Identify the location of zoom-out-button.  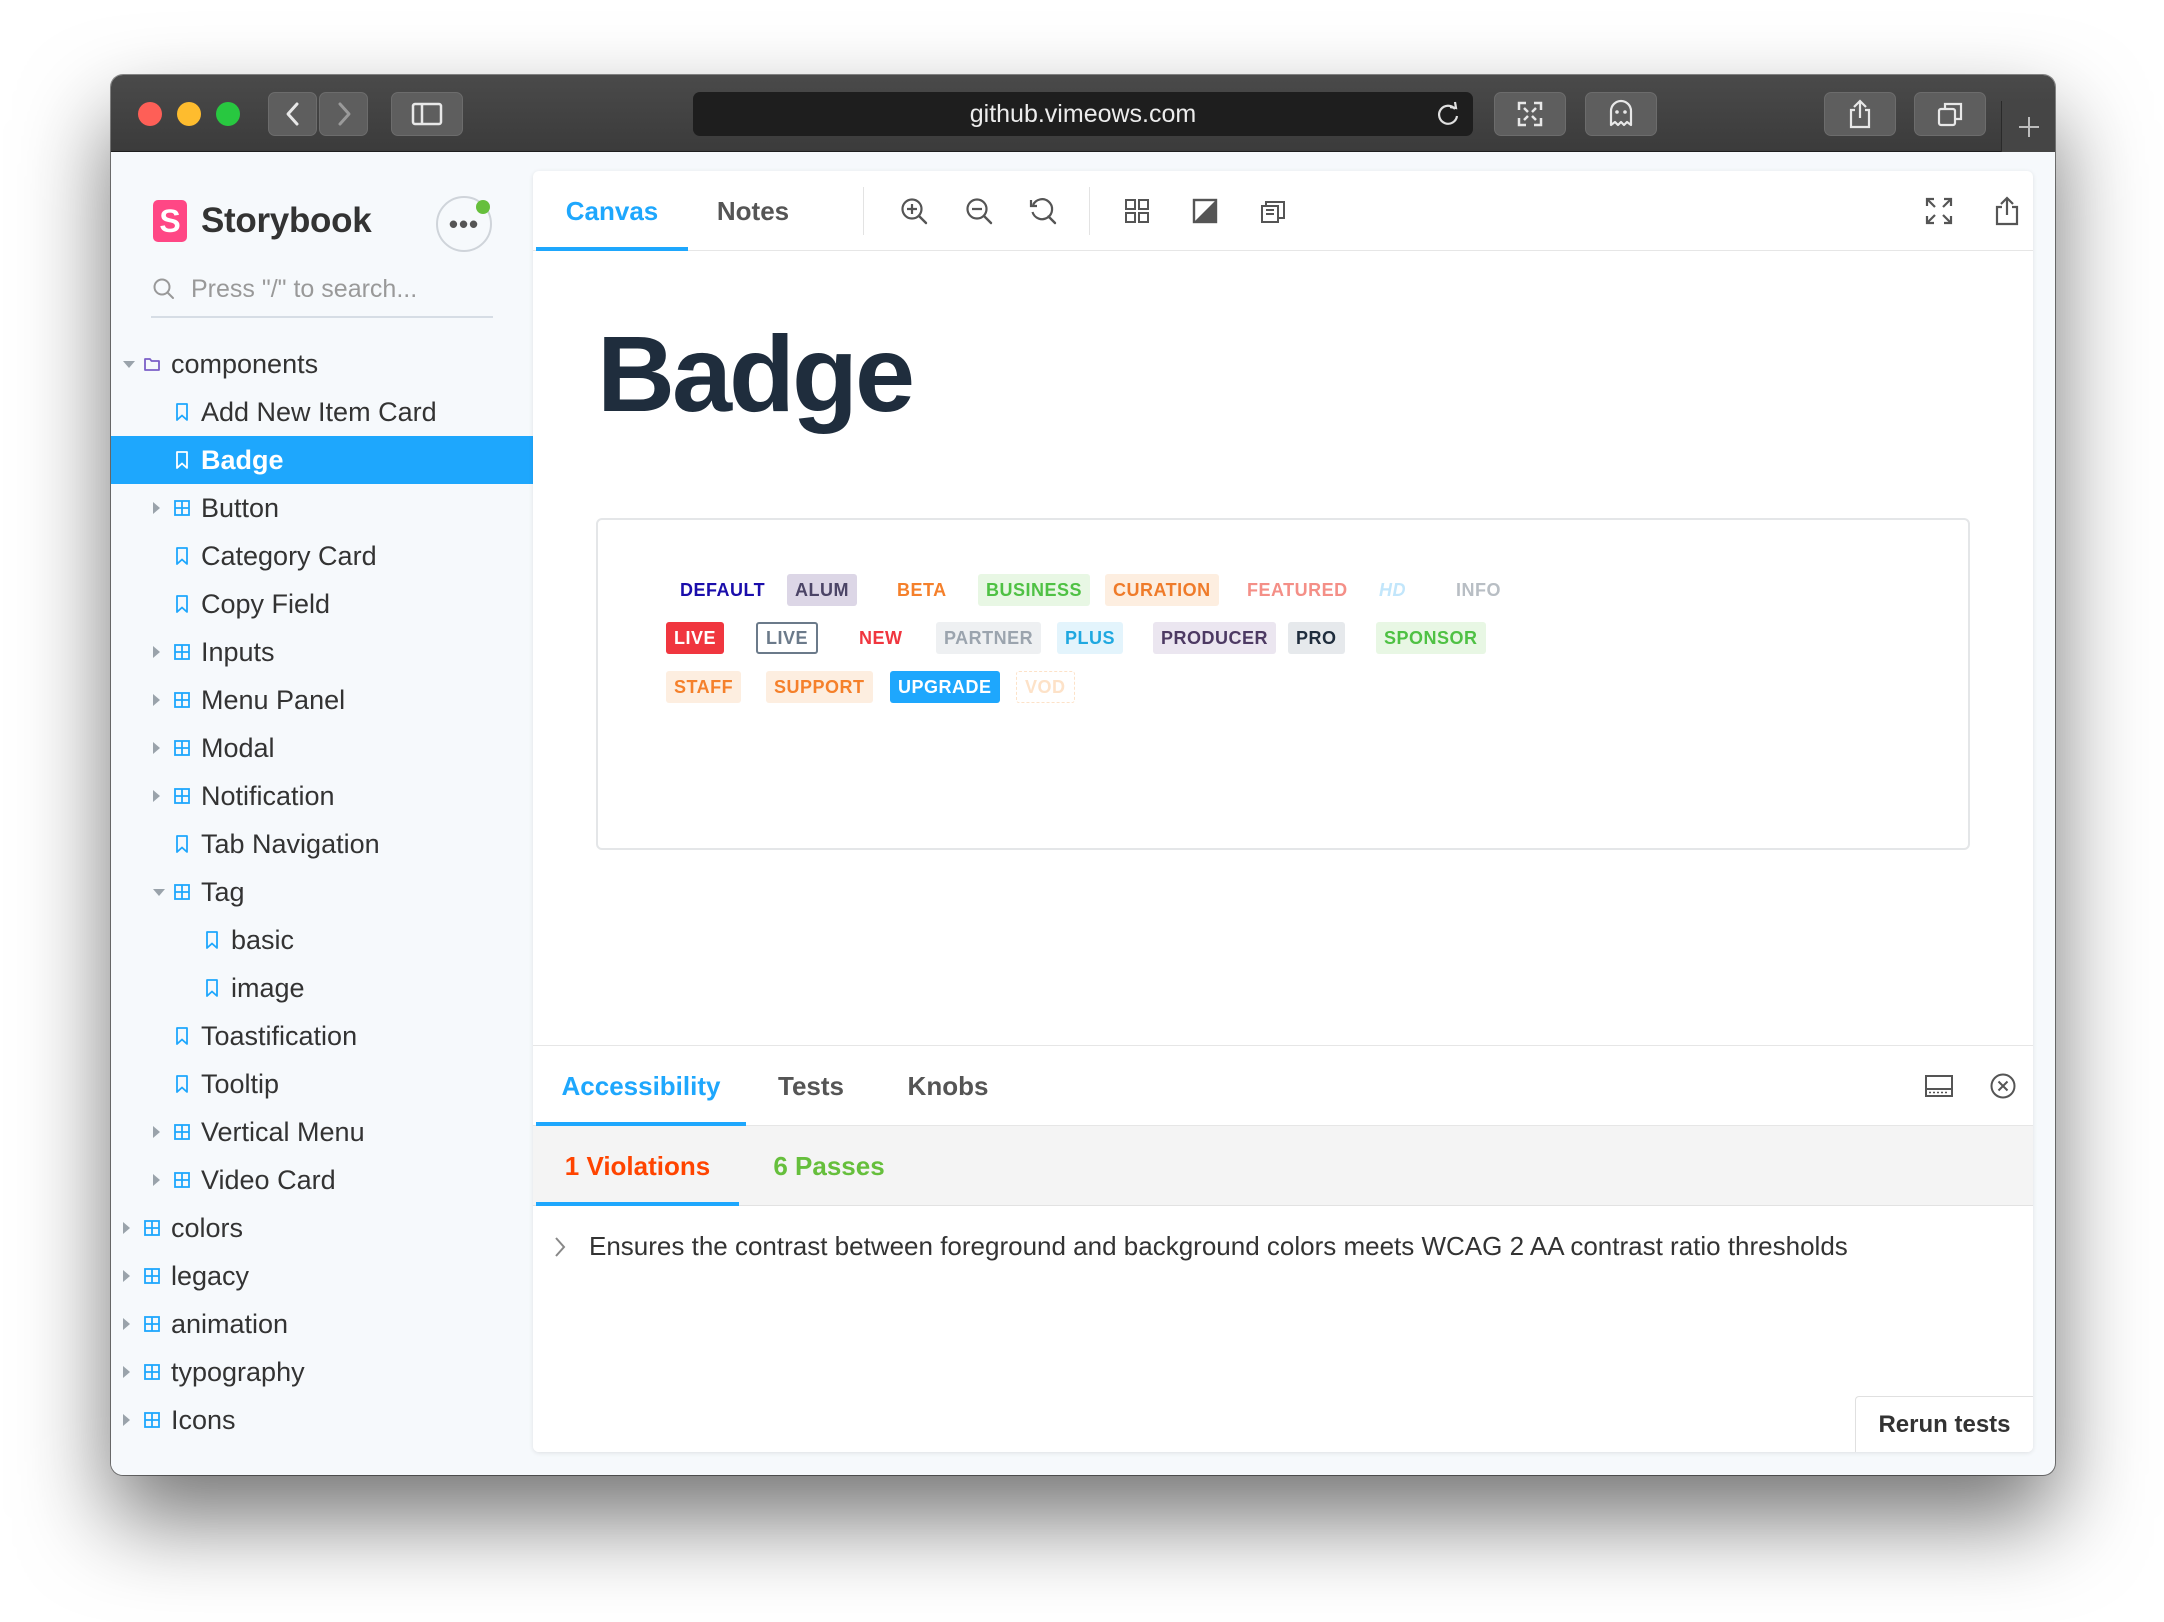
(979, 211).